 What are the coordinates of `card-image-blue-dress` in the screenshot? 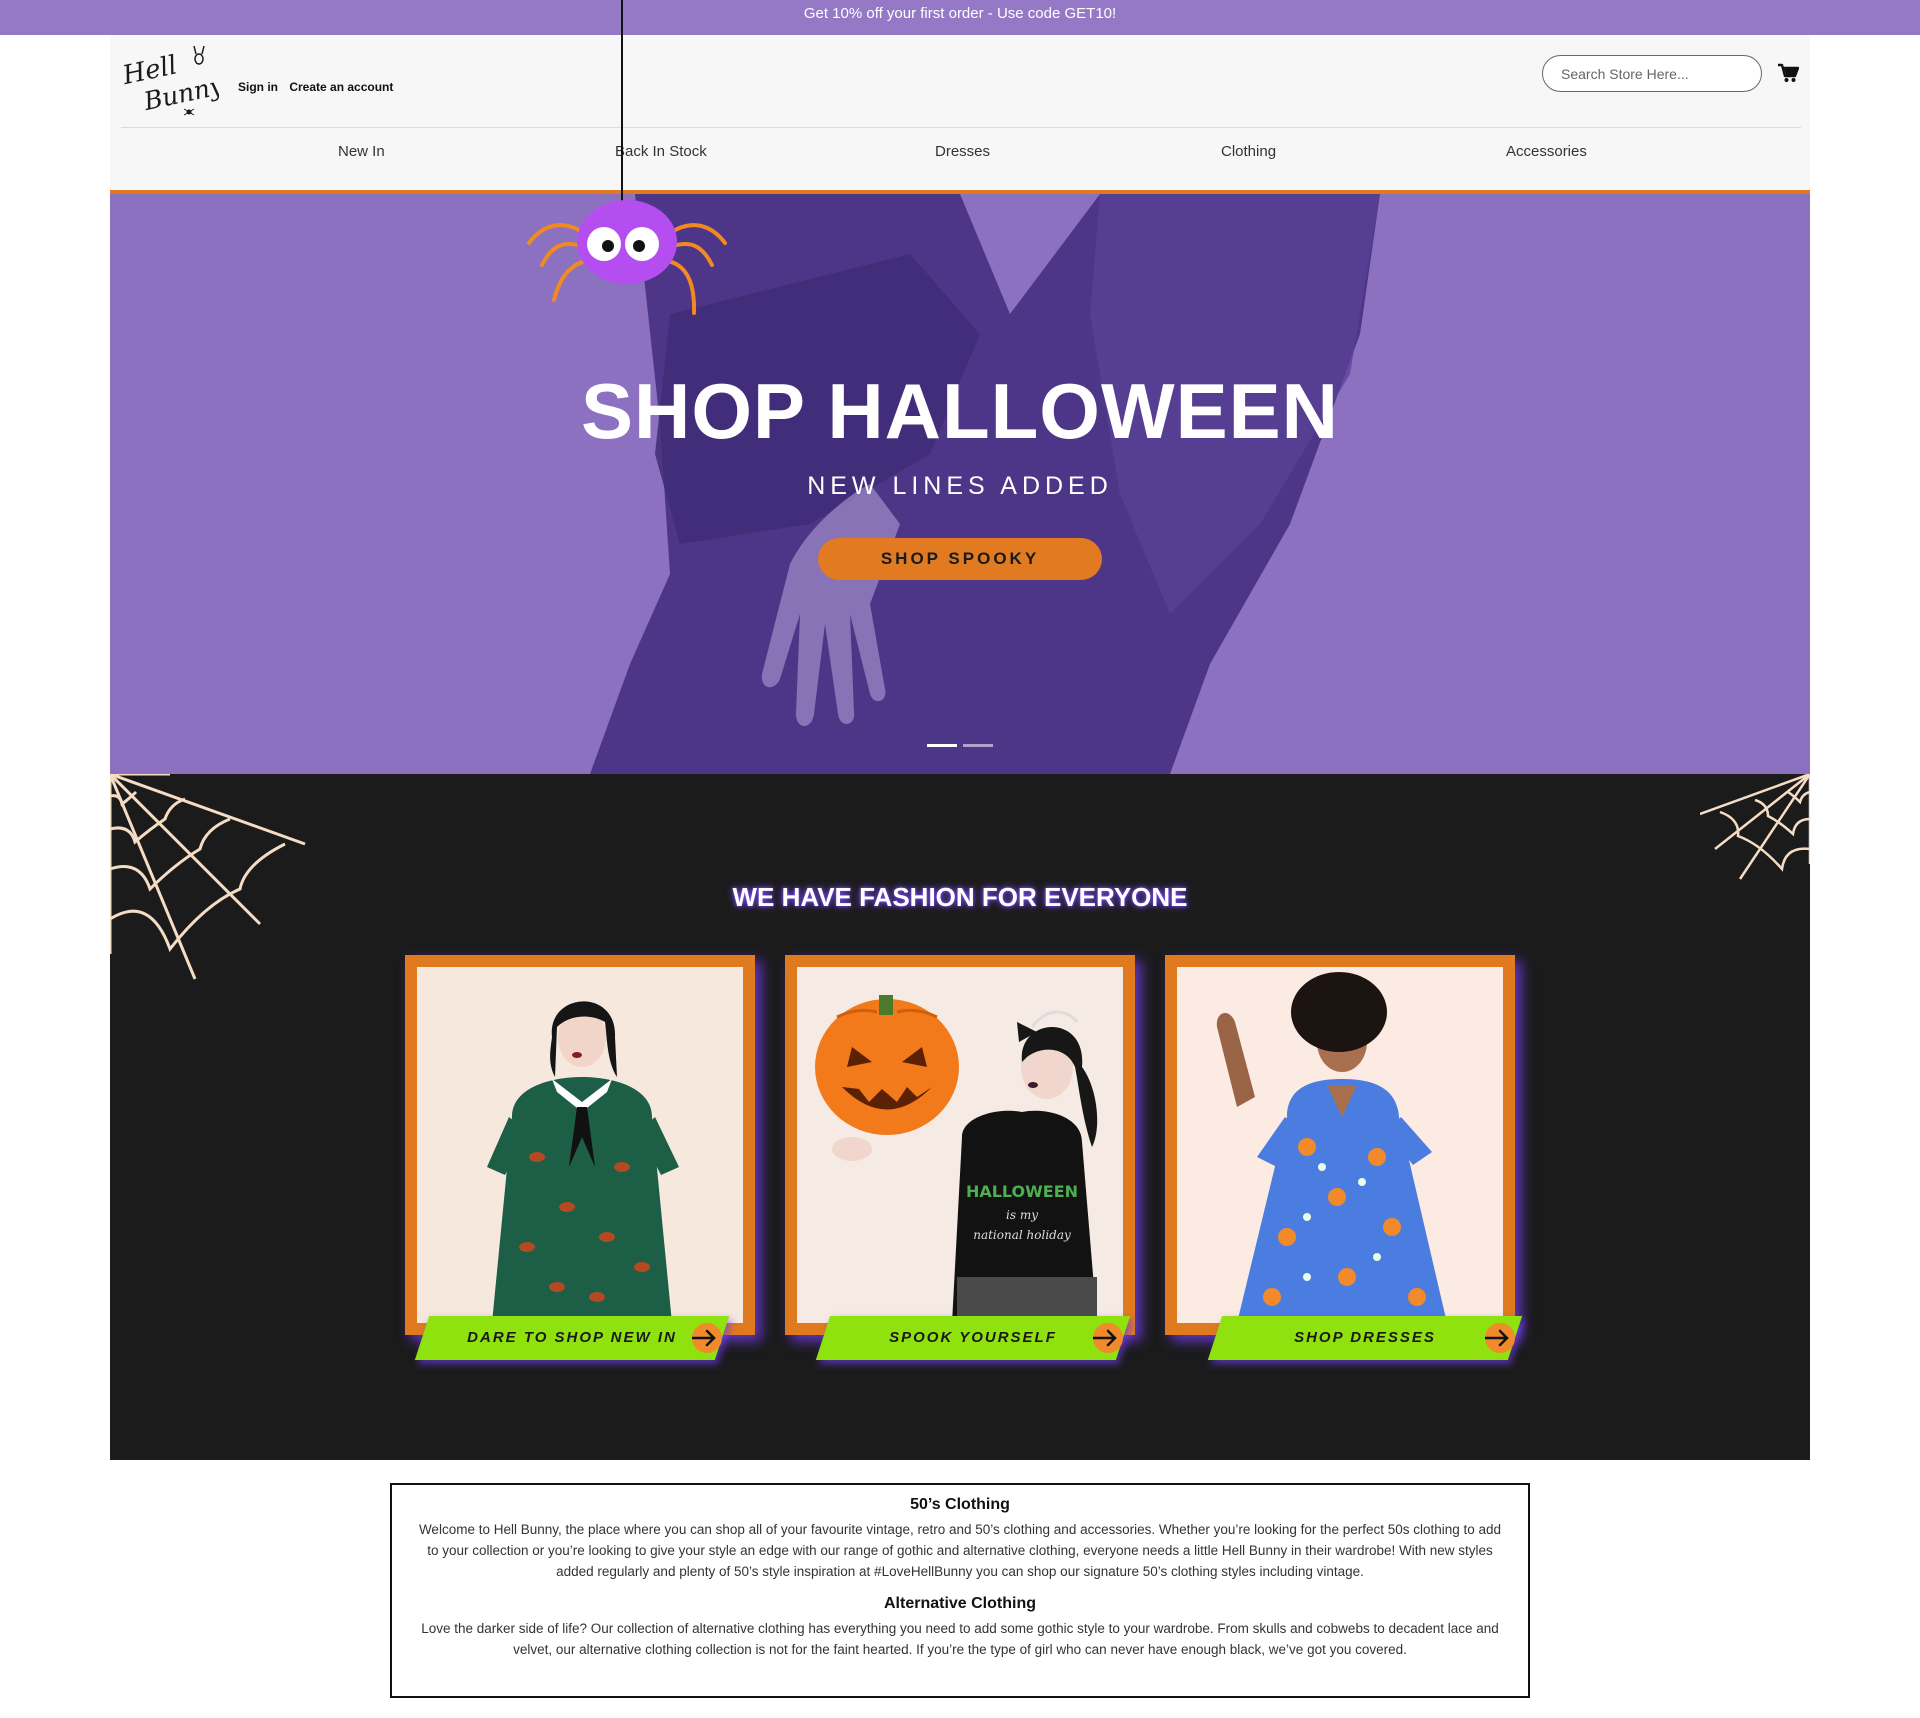 It's located at (1340, 1145).